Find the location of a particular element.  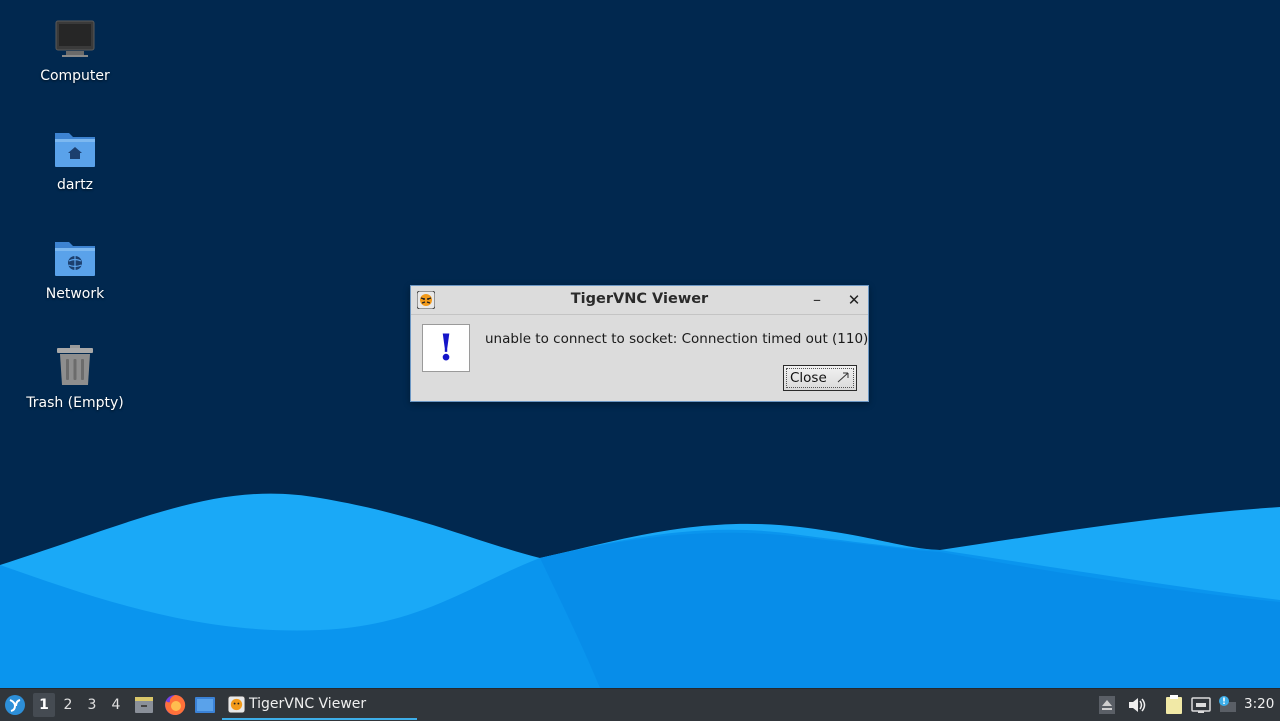

desktop-icon-computer: Computer is located at coordinates (75, 50).